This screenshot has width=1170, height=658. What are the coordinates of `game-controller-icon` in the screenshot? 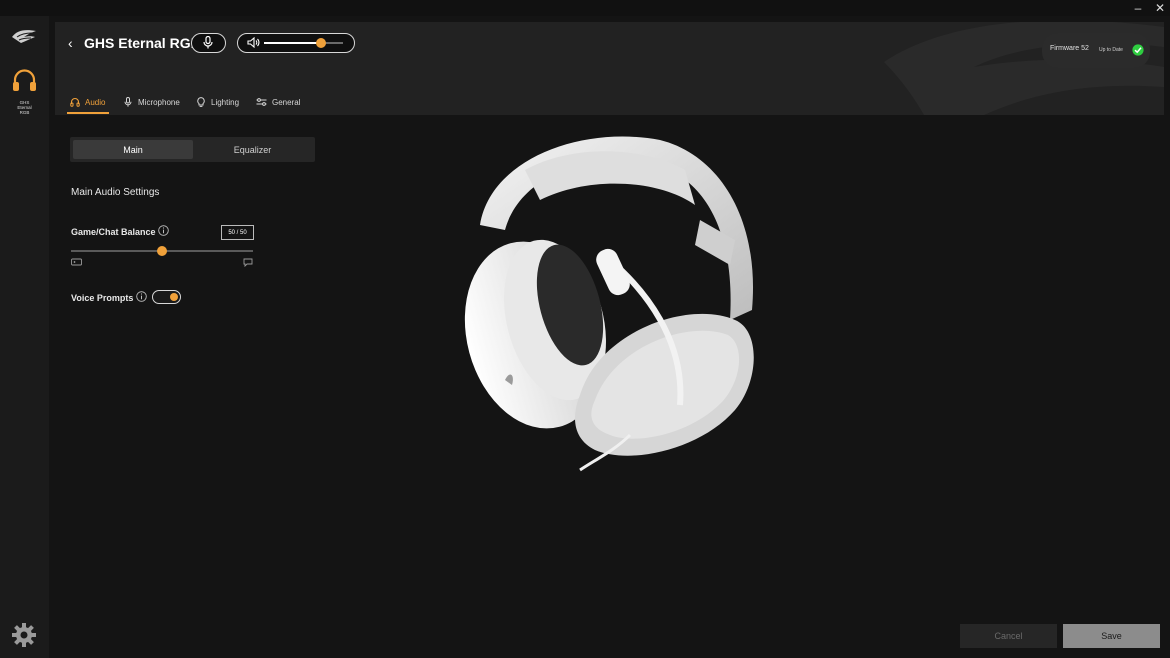 It's located at (76, 262).